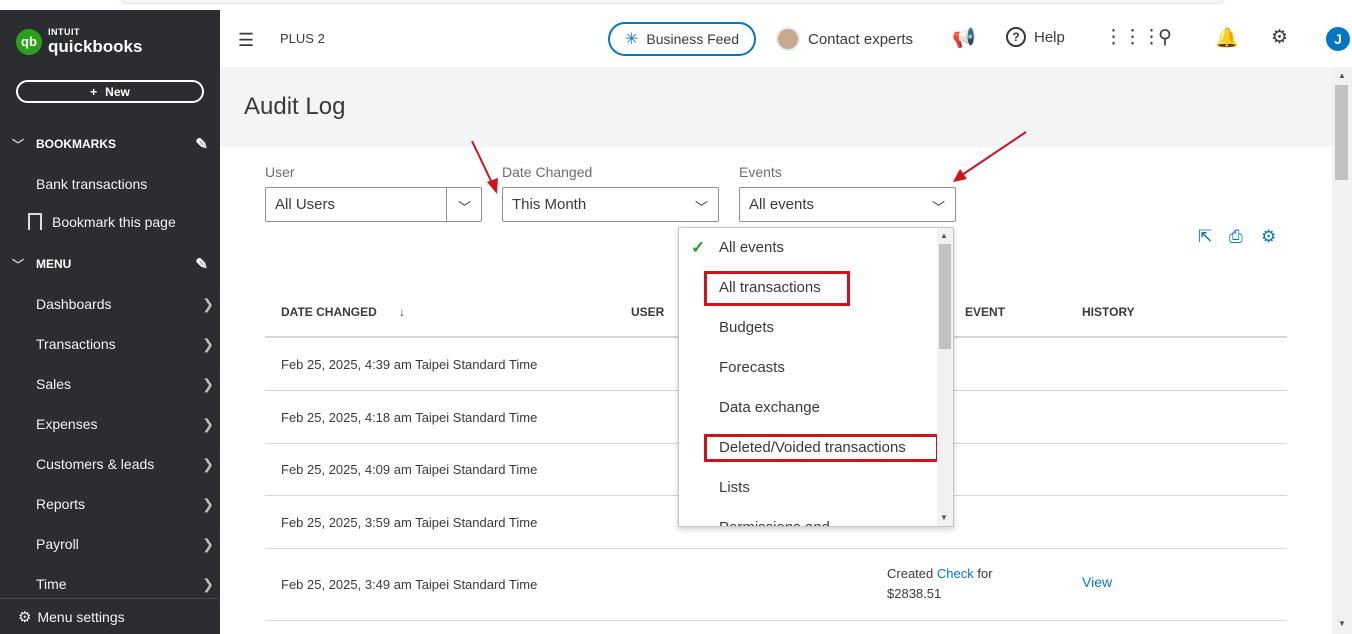 Image resolution: width=1352 pixels, height=634 pixels. Describe the element at coordinates (698, 247) in the screenshot. I see `checkmark-icon: ✓` at that location.